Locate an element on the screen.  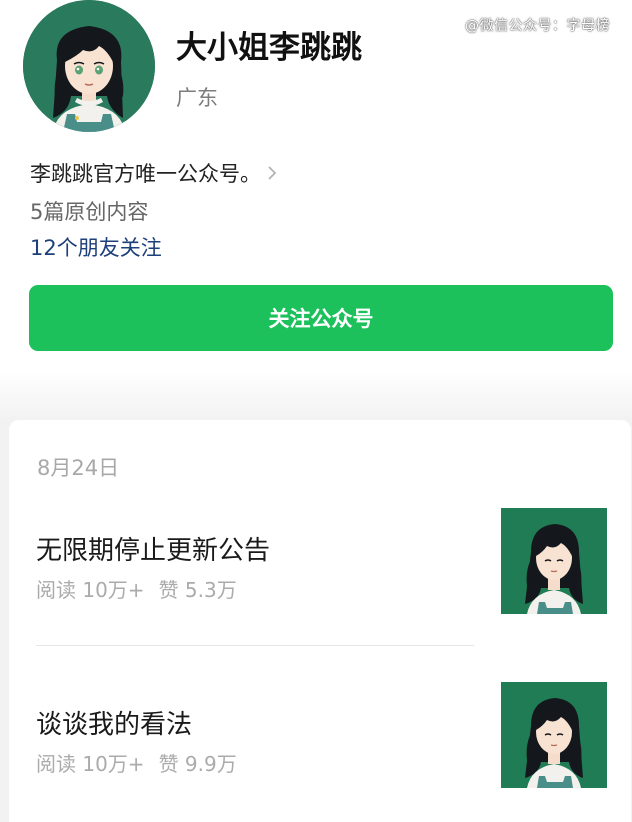
cartoon-girl-avatar-icon is located at coordinates (89, 66).